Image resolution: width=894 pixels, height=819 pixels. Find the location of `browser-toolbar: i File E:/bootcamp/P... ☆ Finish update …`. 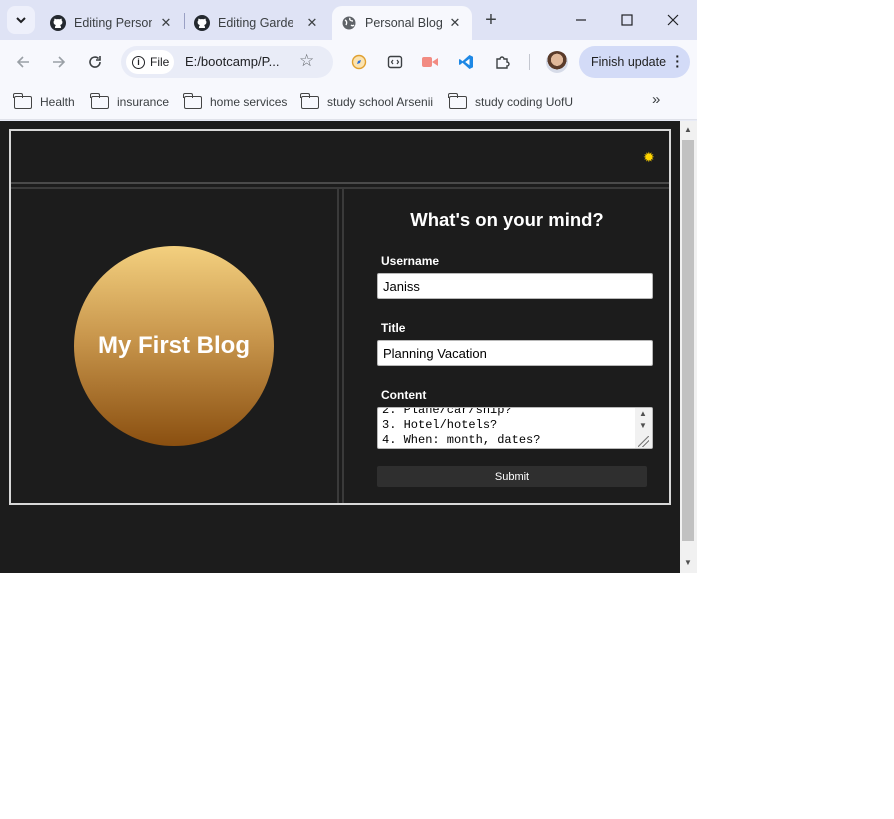

browser-toolbar: i File E:/bootcamp/P... ☆ Finish update … is located at coordinates (348, 62).